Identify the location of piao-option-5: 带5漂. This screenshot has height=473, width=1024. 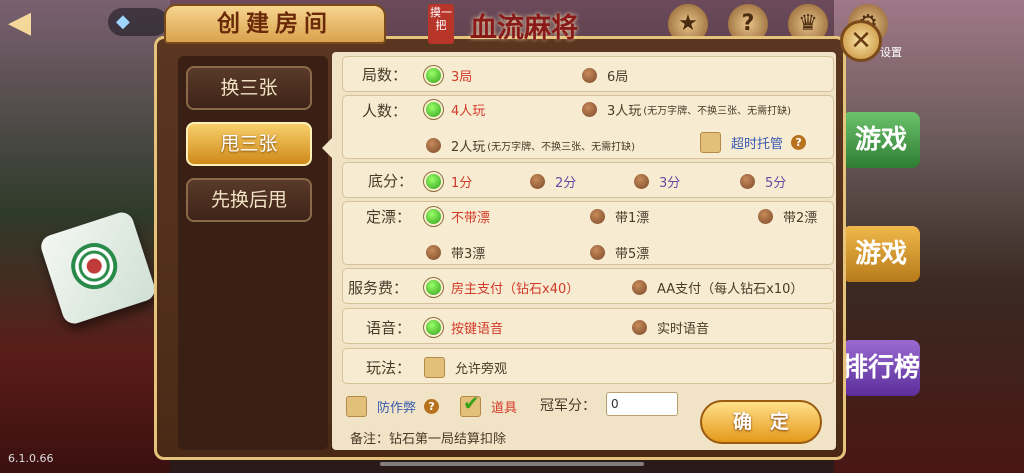
(619, 252).